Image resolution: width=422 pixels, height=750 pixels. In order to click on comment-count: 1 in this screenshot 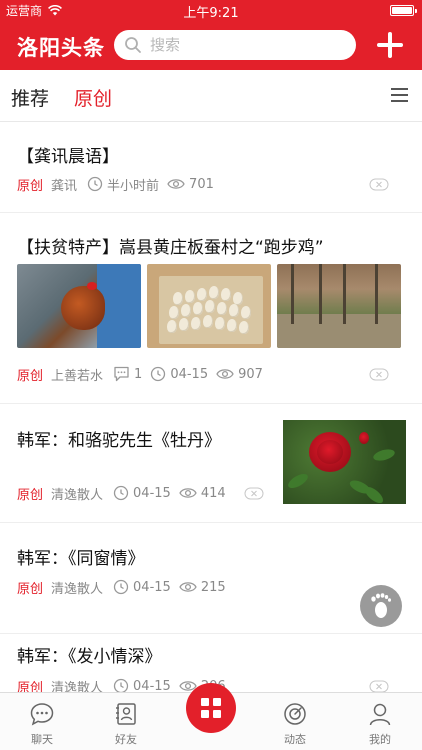, I will do `click(138, 374)`.